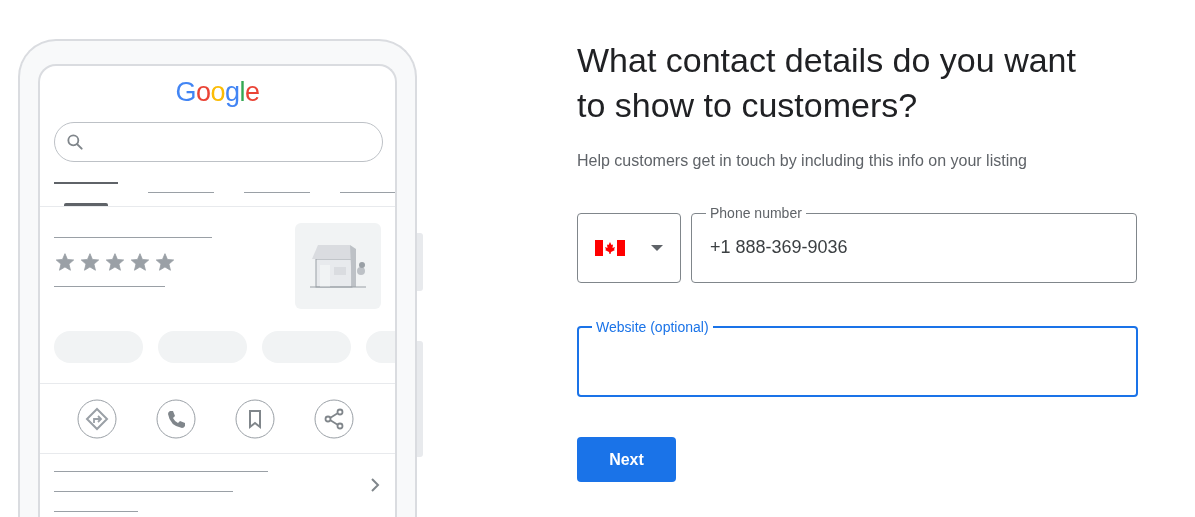 This screenshot has width=1195, height=517. Describe the element at coordinates (217, 92) in the screenshot. I see `google-logo: Google` at that location.